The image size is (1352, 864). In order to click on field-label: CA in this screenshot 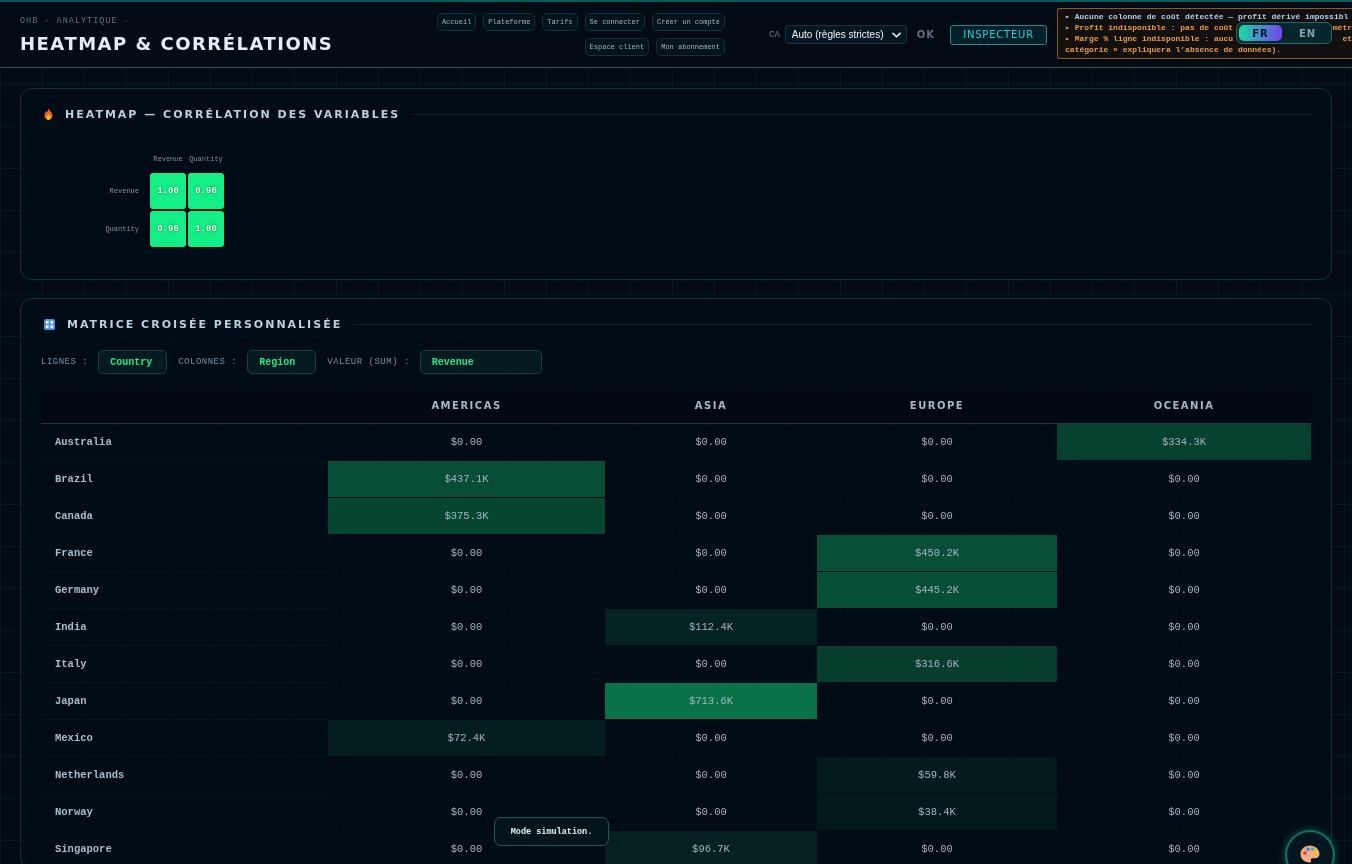, I will do `click(774, 34)`.